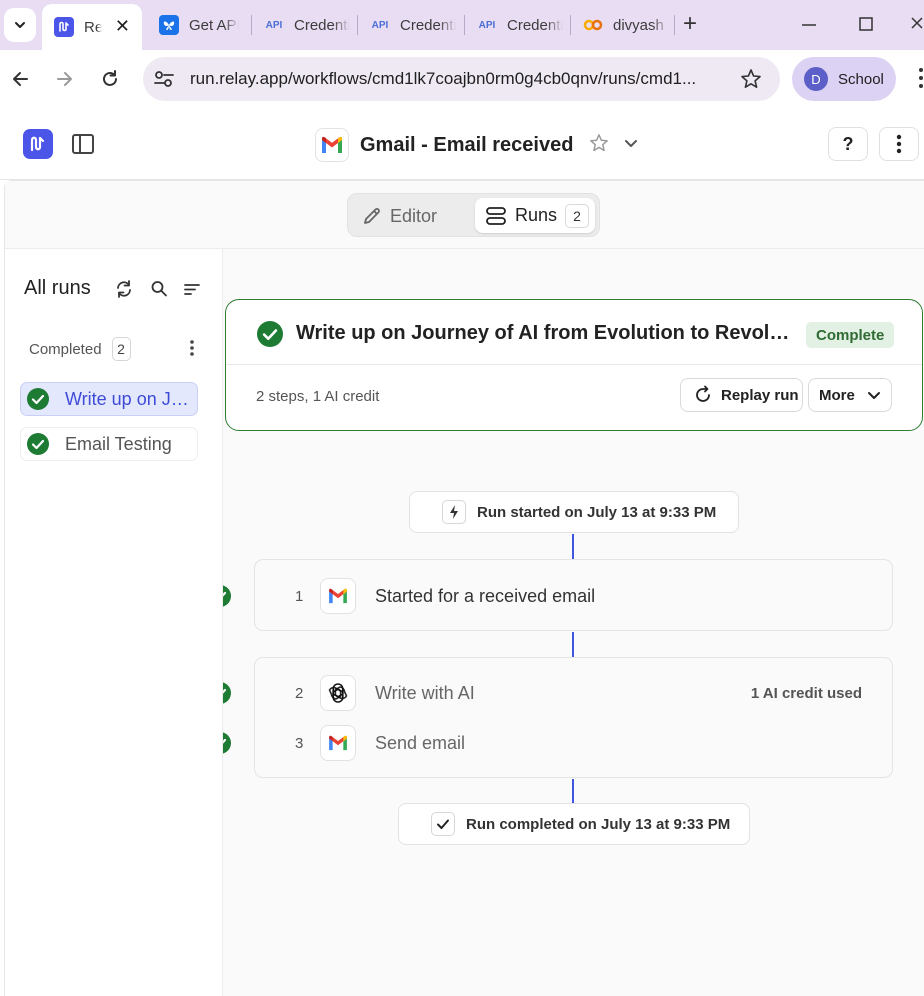 The image size is (924, 996). I want to click on close-window-icon, so click(917, 26).